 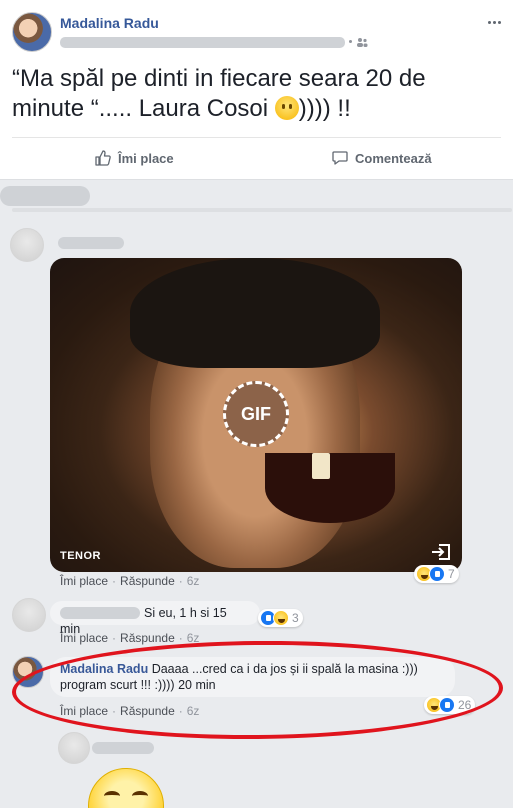 I want to click on tenor-label: TENOR, so click(x=80, y=556).